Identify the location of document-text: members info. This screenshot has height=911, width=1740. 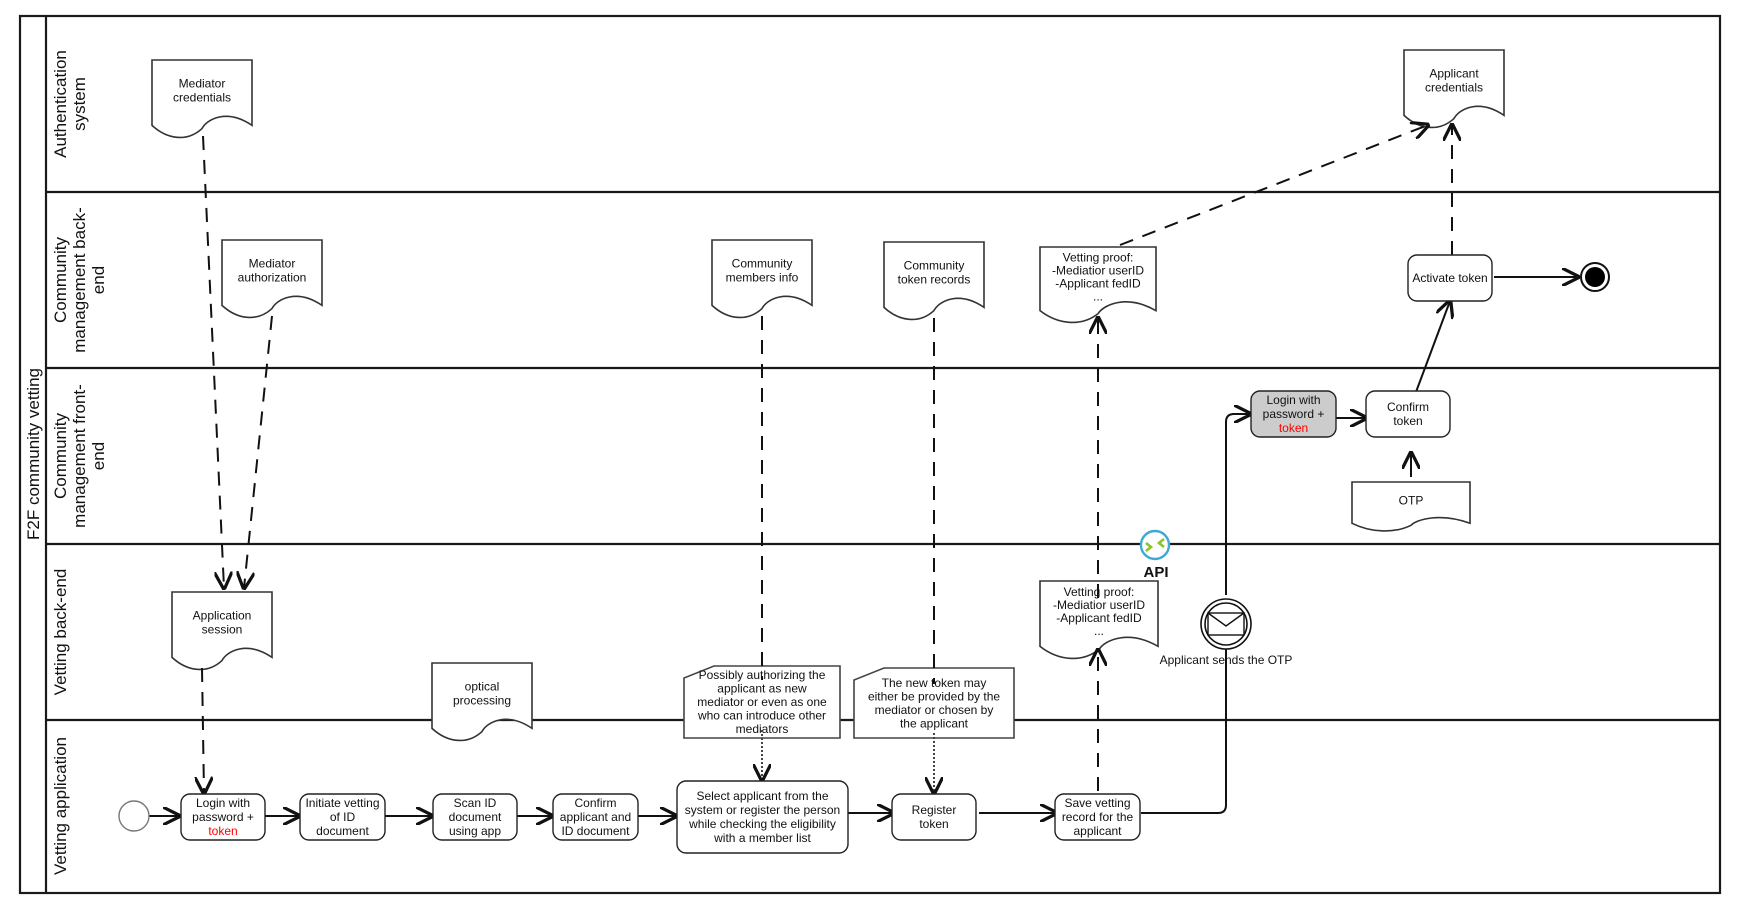
(762, 278).